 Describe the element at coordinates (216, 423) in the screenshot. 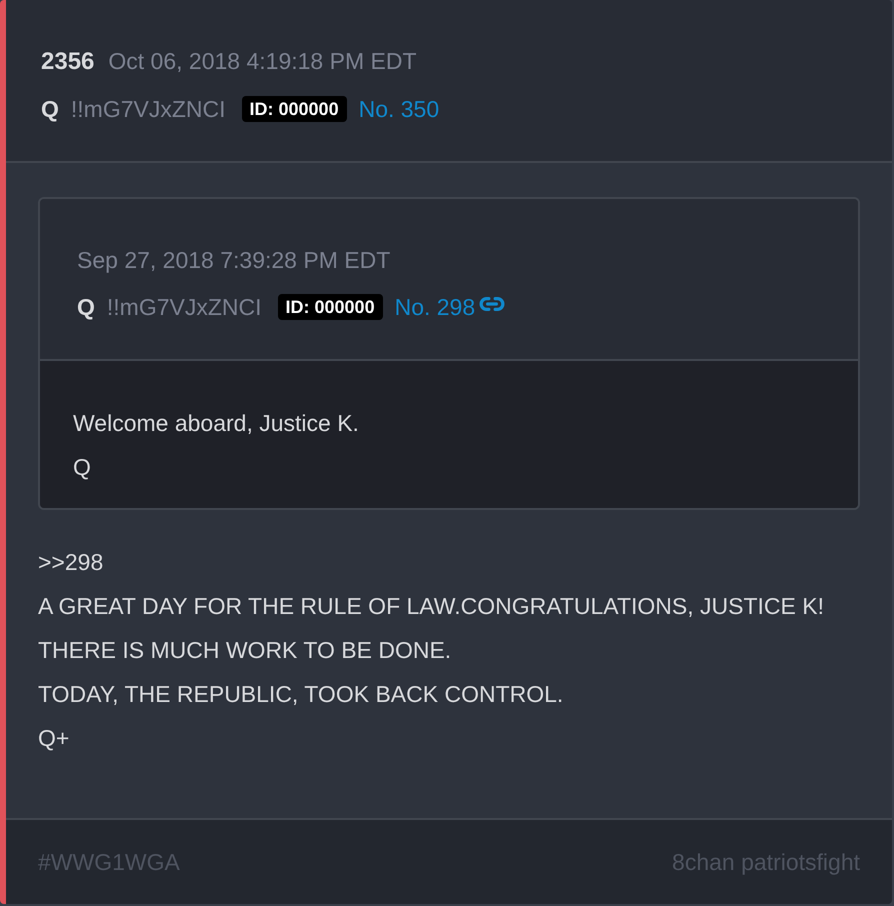

I see `quote-line: Welcome aboard, Justice K.` at that location.